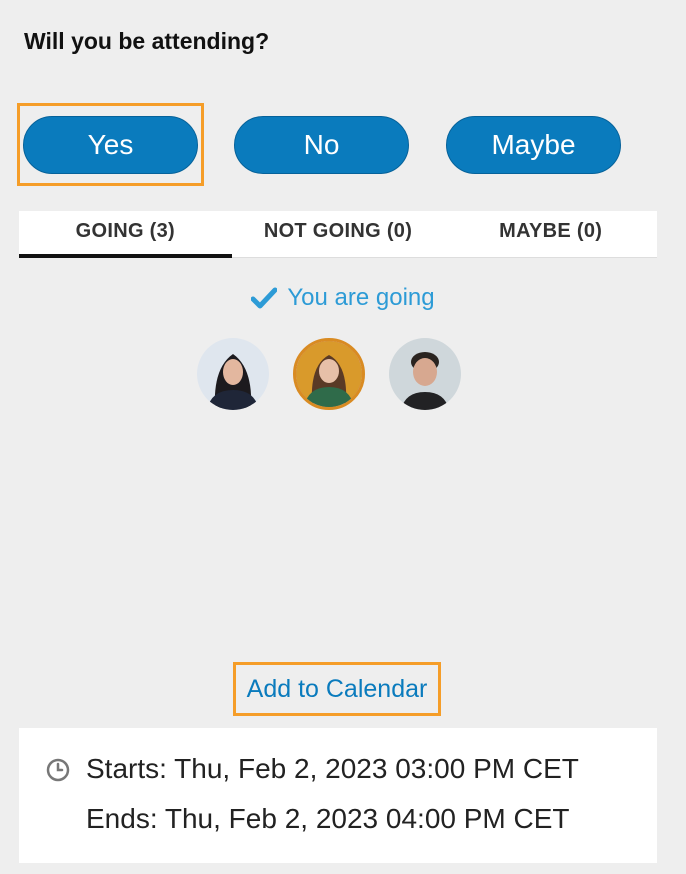 This screenshot has height=874, width=686. I want to click on event-end-time: Ends: Thu, Feb 2, 2023 04:00 PM CET, so click(328, 818).